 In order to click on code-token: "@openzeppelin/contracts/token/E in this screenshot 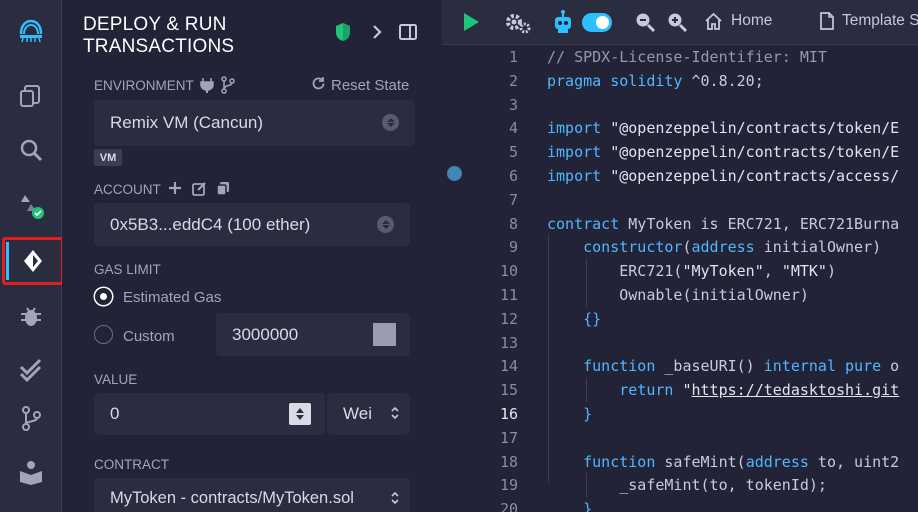, I will do `click(750, 128)`.